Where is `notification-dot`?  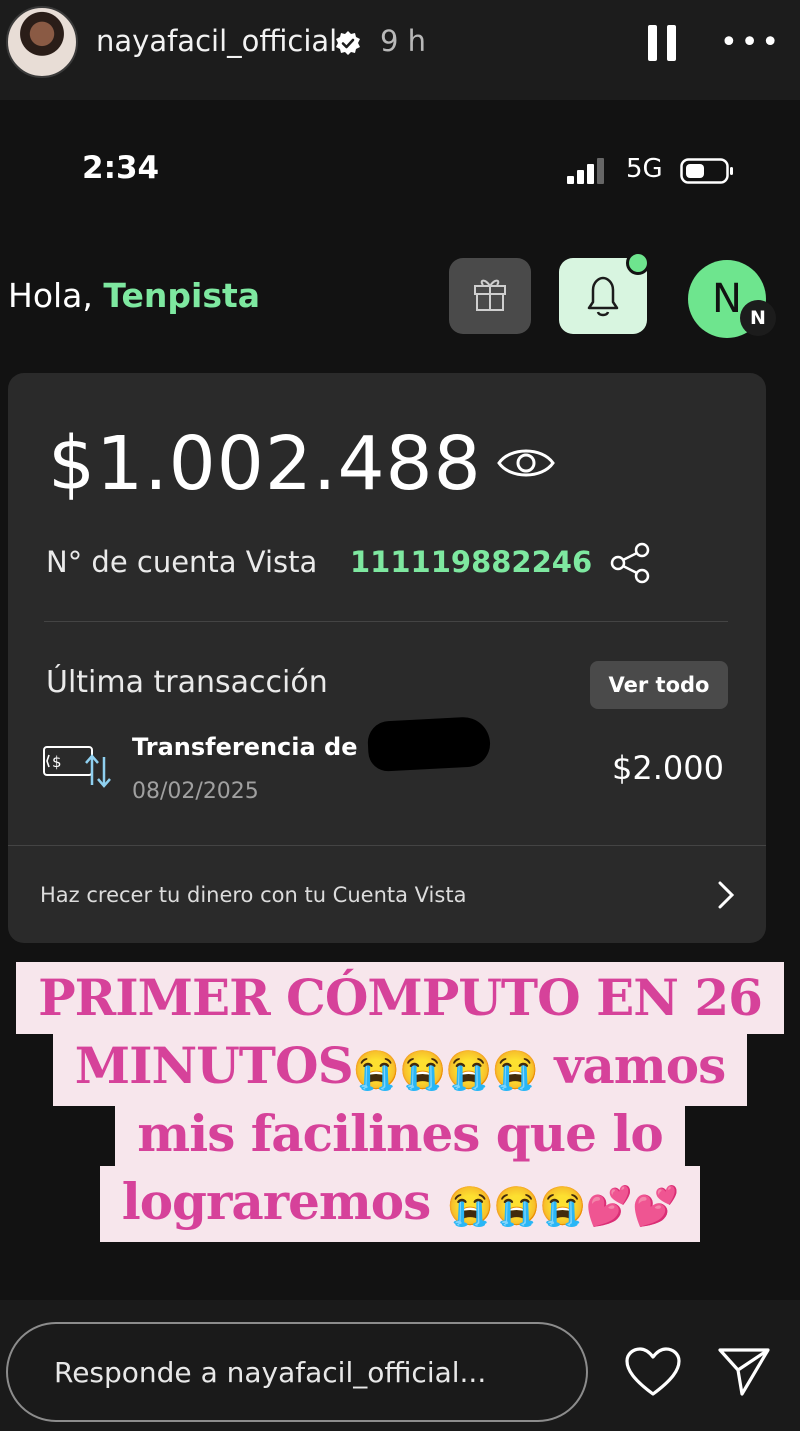 notification-dot is located at coordinates (638, 263).